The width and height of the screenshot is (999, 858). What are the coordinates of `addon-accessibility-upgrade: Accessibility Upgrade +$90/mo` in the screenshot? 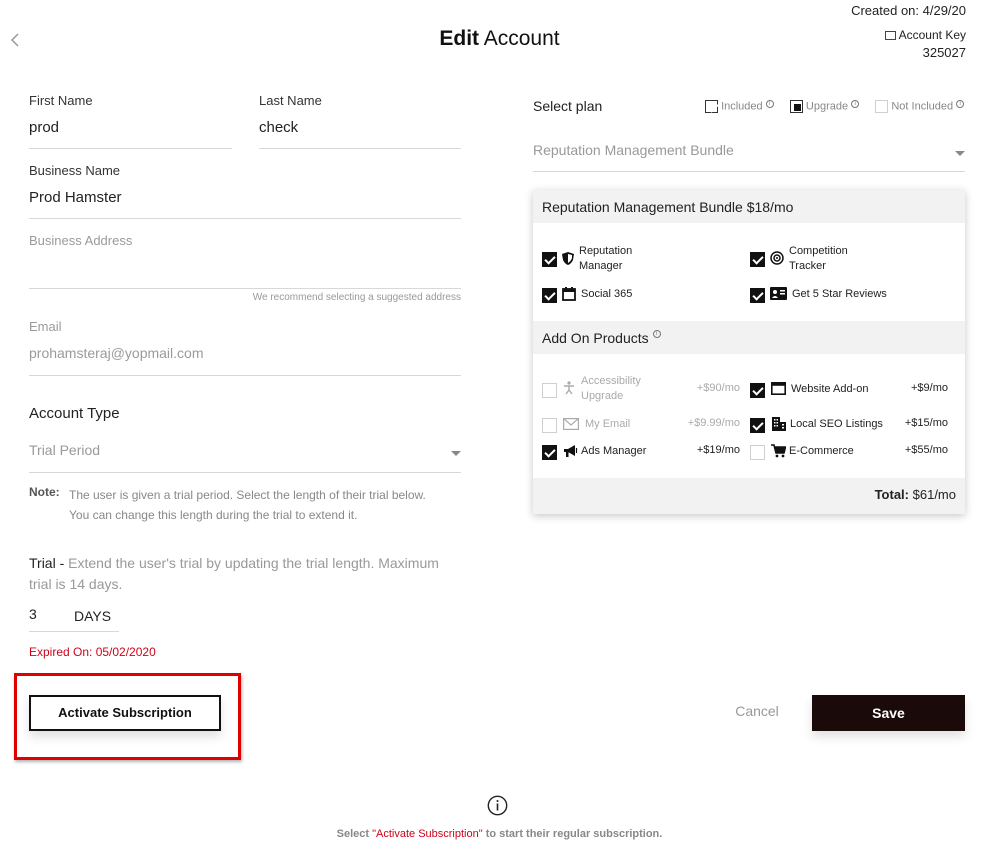 It's located at (641, 390).